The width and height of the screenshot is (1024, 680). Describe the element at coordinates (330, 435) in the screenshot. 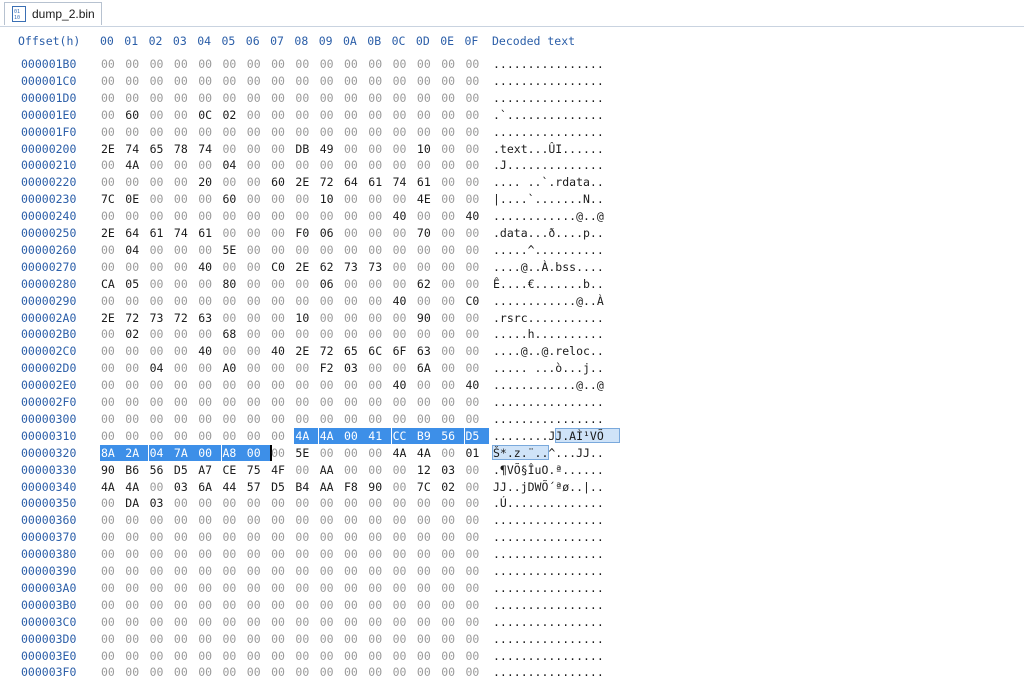

I see `hex-byte: 4A` at that location.